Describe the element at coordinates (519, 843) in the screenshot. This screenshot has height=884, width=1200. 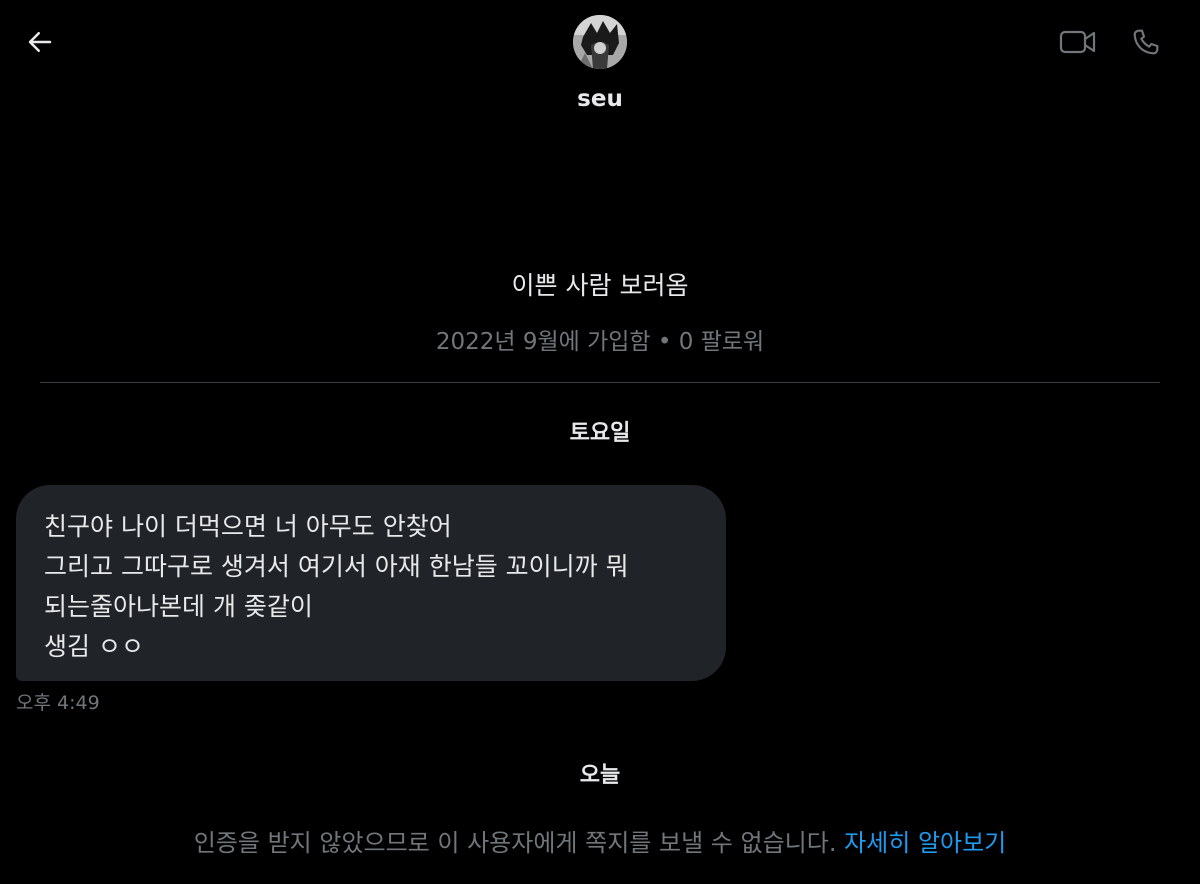
I see `notice-text: 인증을 받지 않았으므로 이 사용자에게 쪽지를 보낼 수 없습니다.` at that location.